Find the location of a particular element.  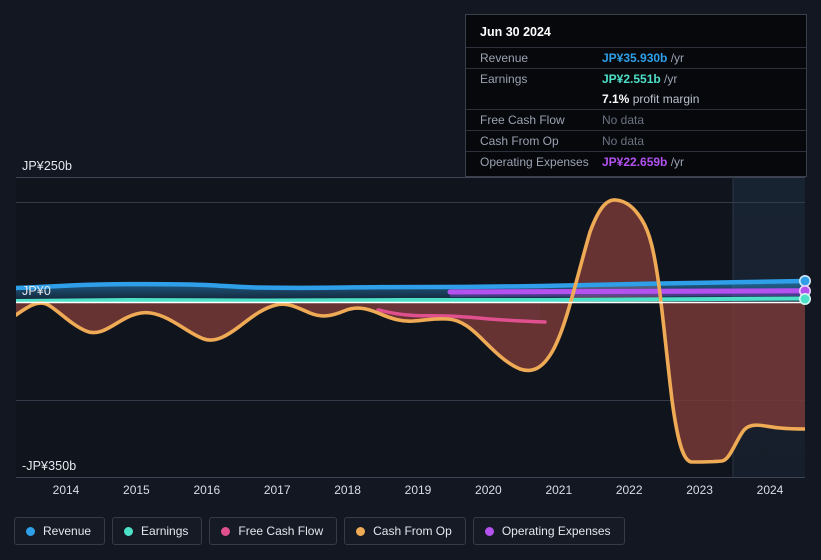

tooltip-row-label: Free Cash Flow is located at coordinates (522, 120).